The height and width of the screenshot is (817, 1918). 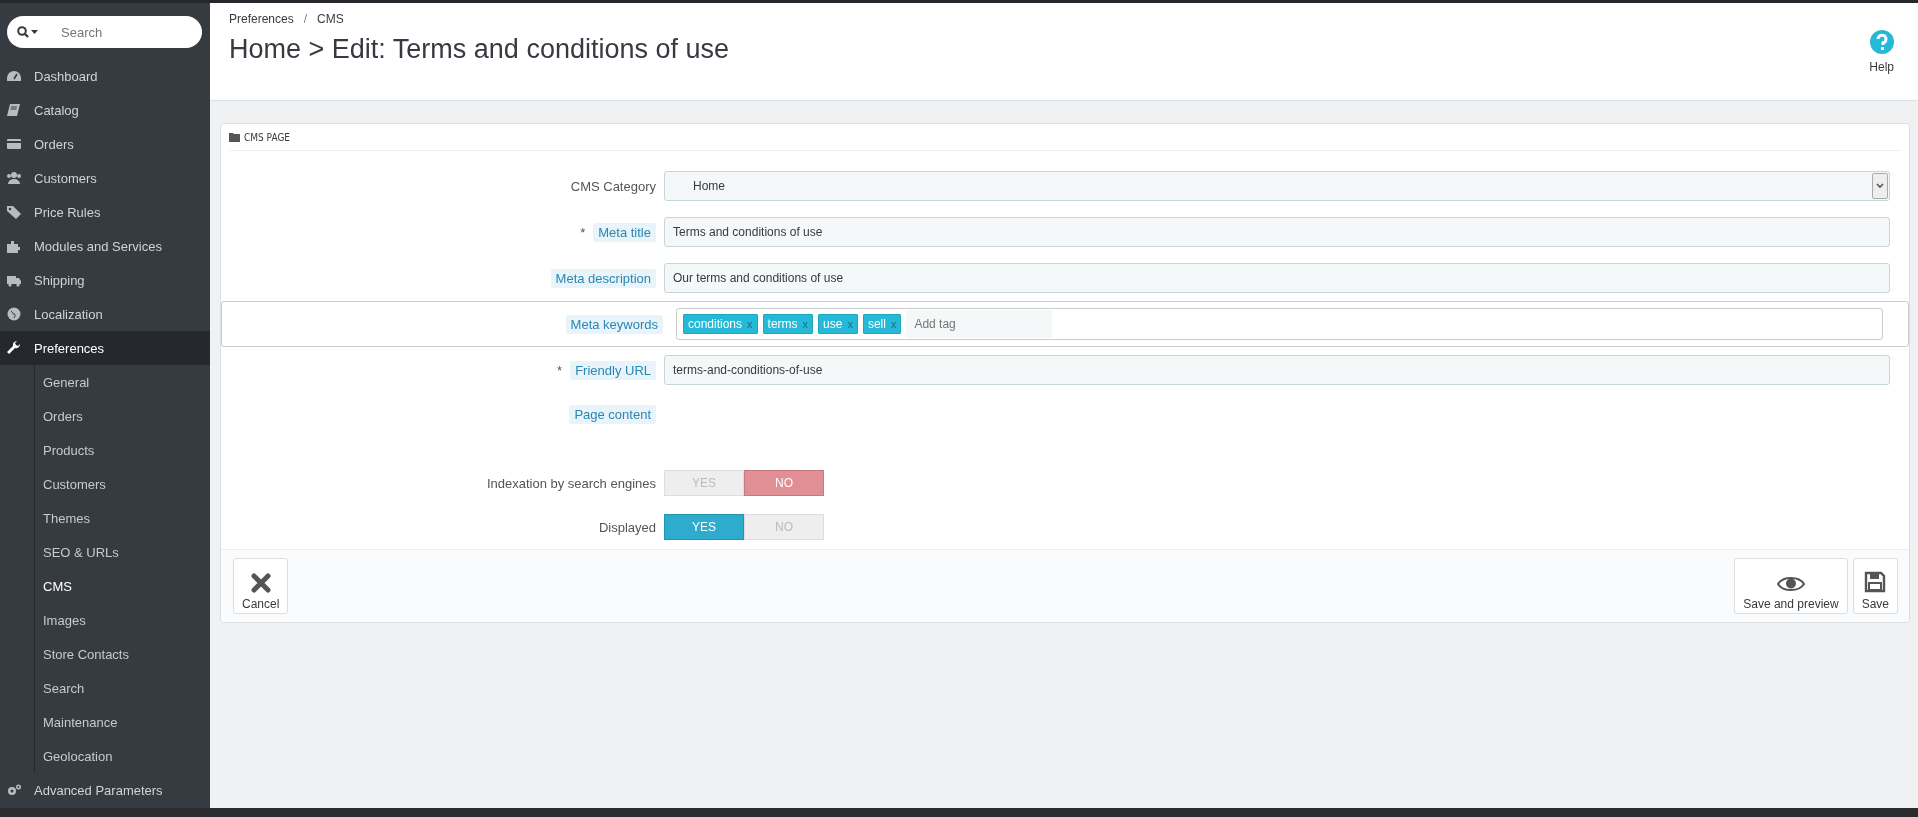 I want to click on submenu-item: Customers, so click(x=122, y=484).